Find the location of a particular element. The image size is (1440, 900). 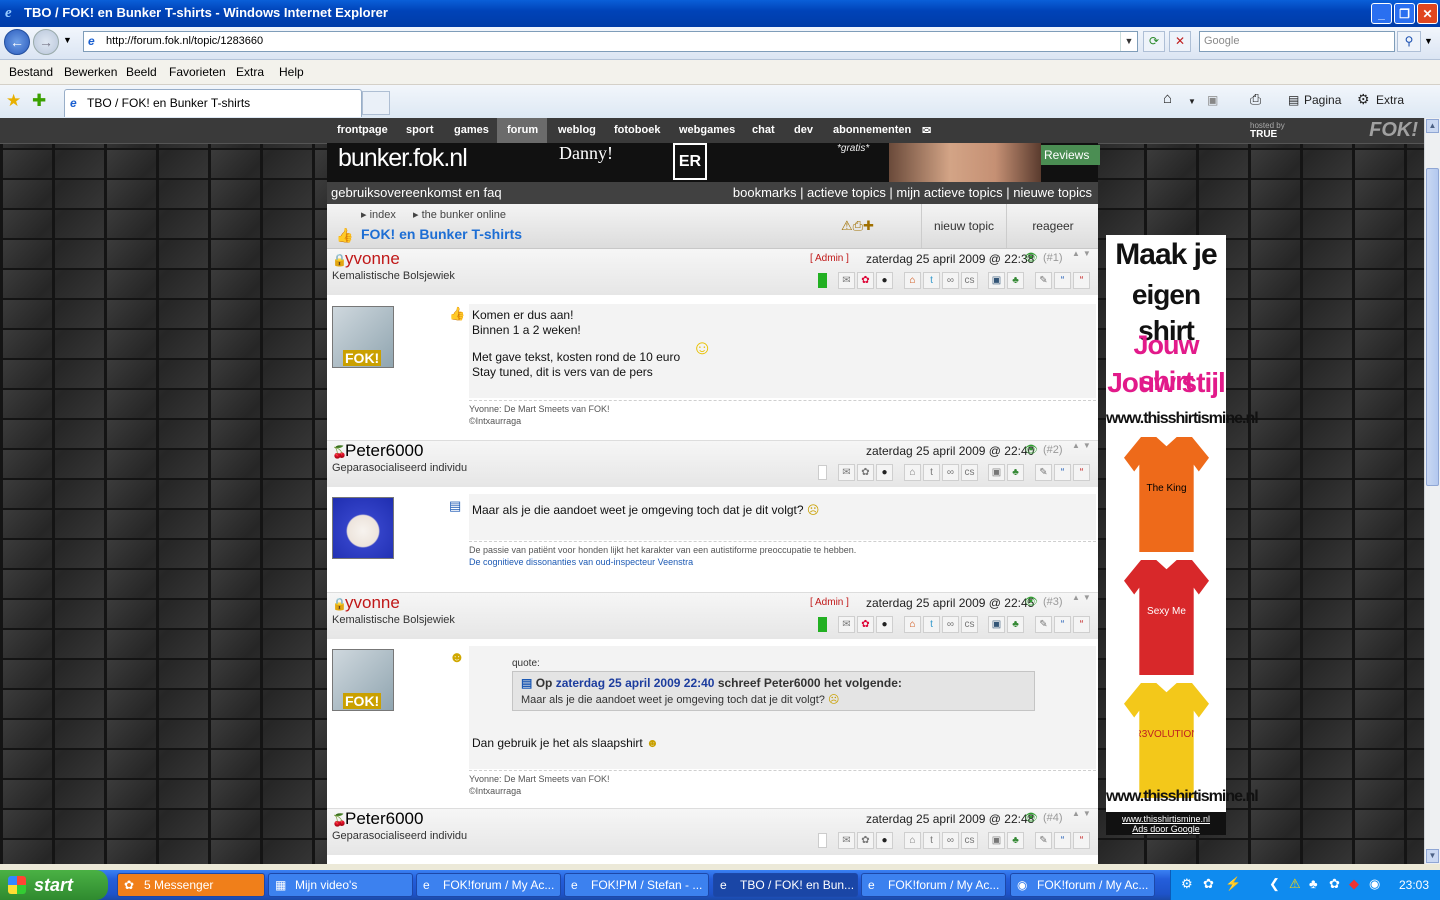

taskbar-item-videos: ▦ Mijn video's is located at coordinates (340, 885).